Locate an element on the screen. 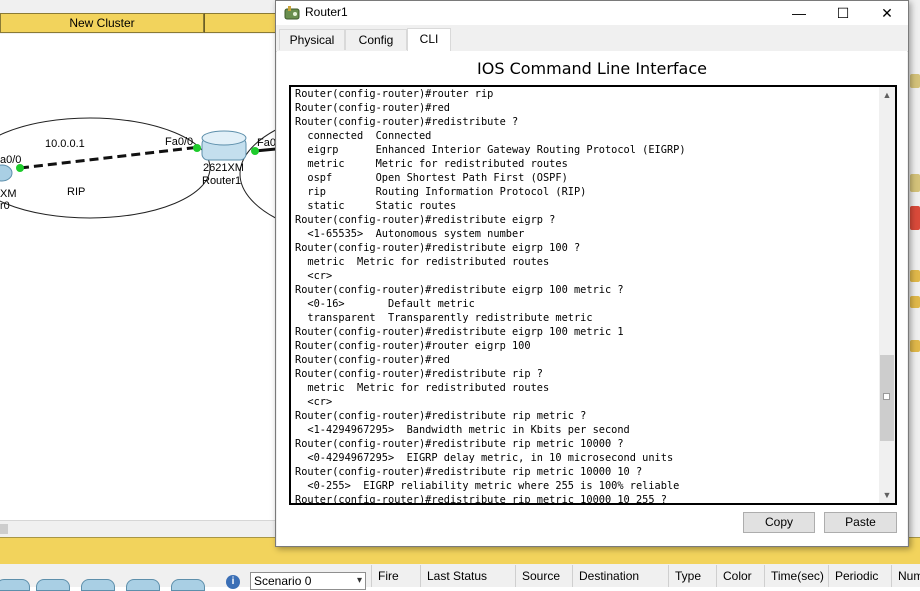 This screenshot has height=591, width=920. cli-heading: IOS Command Line Interface is located at coordinates (592, 68).